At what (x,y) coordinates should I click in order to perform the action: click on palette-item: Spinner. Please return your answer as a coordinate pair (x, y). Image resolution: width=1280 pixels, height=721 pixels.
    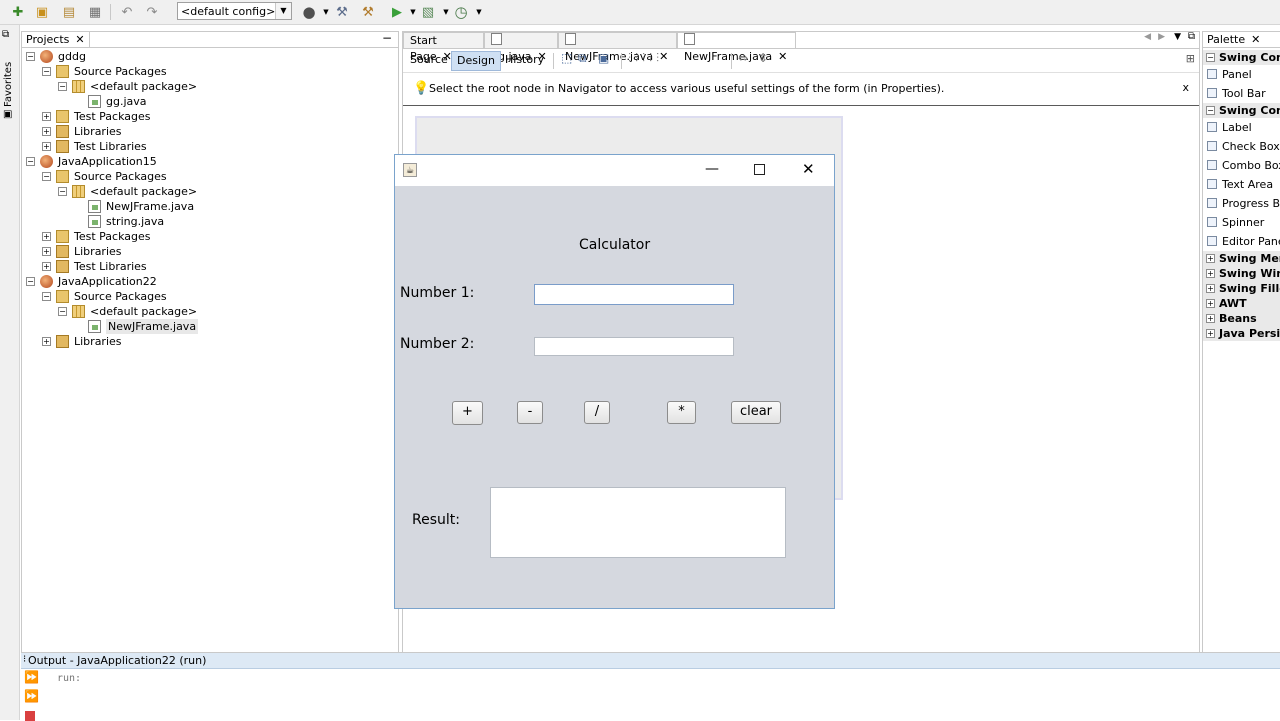
    Looking at the image, I should click on (1241, 222).